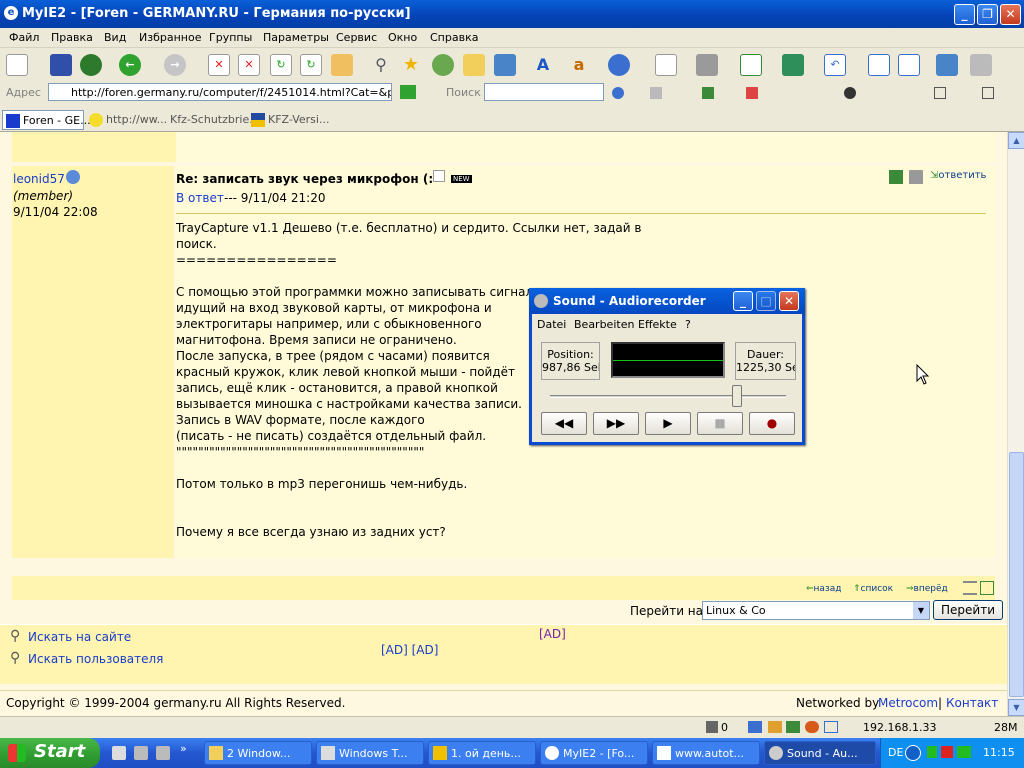  What do you see at coordinates (668, 423) in the screenshot?
I see `play-button: ▶` at bounding box center [668, 423].